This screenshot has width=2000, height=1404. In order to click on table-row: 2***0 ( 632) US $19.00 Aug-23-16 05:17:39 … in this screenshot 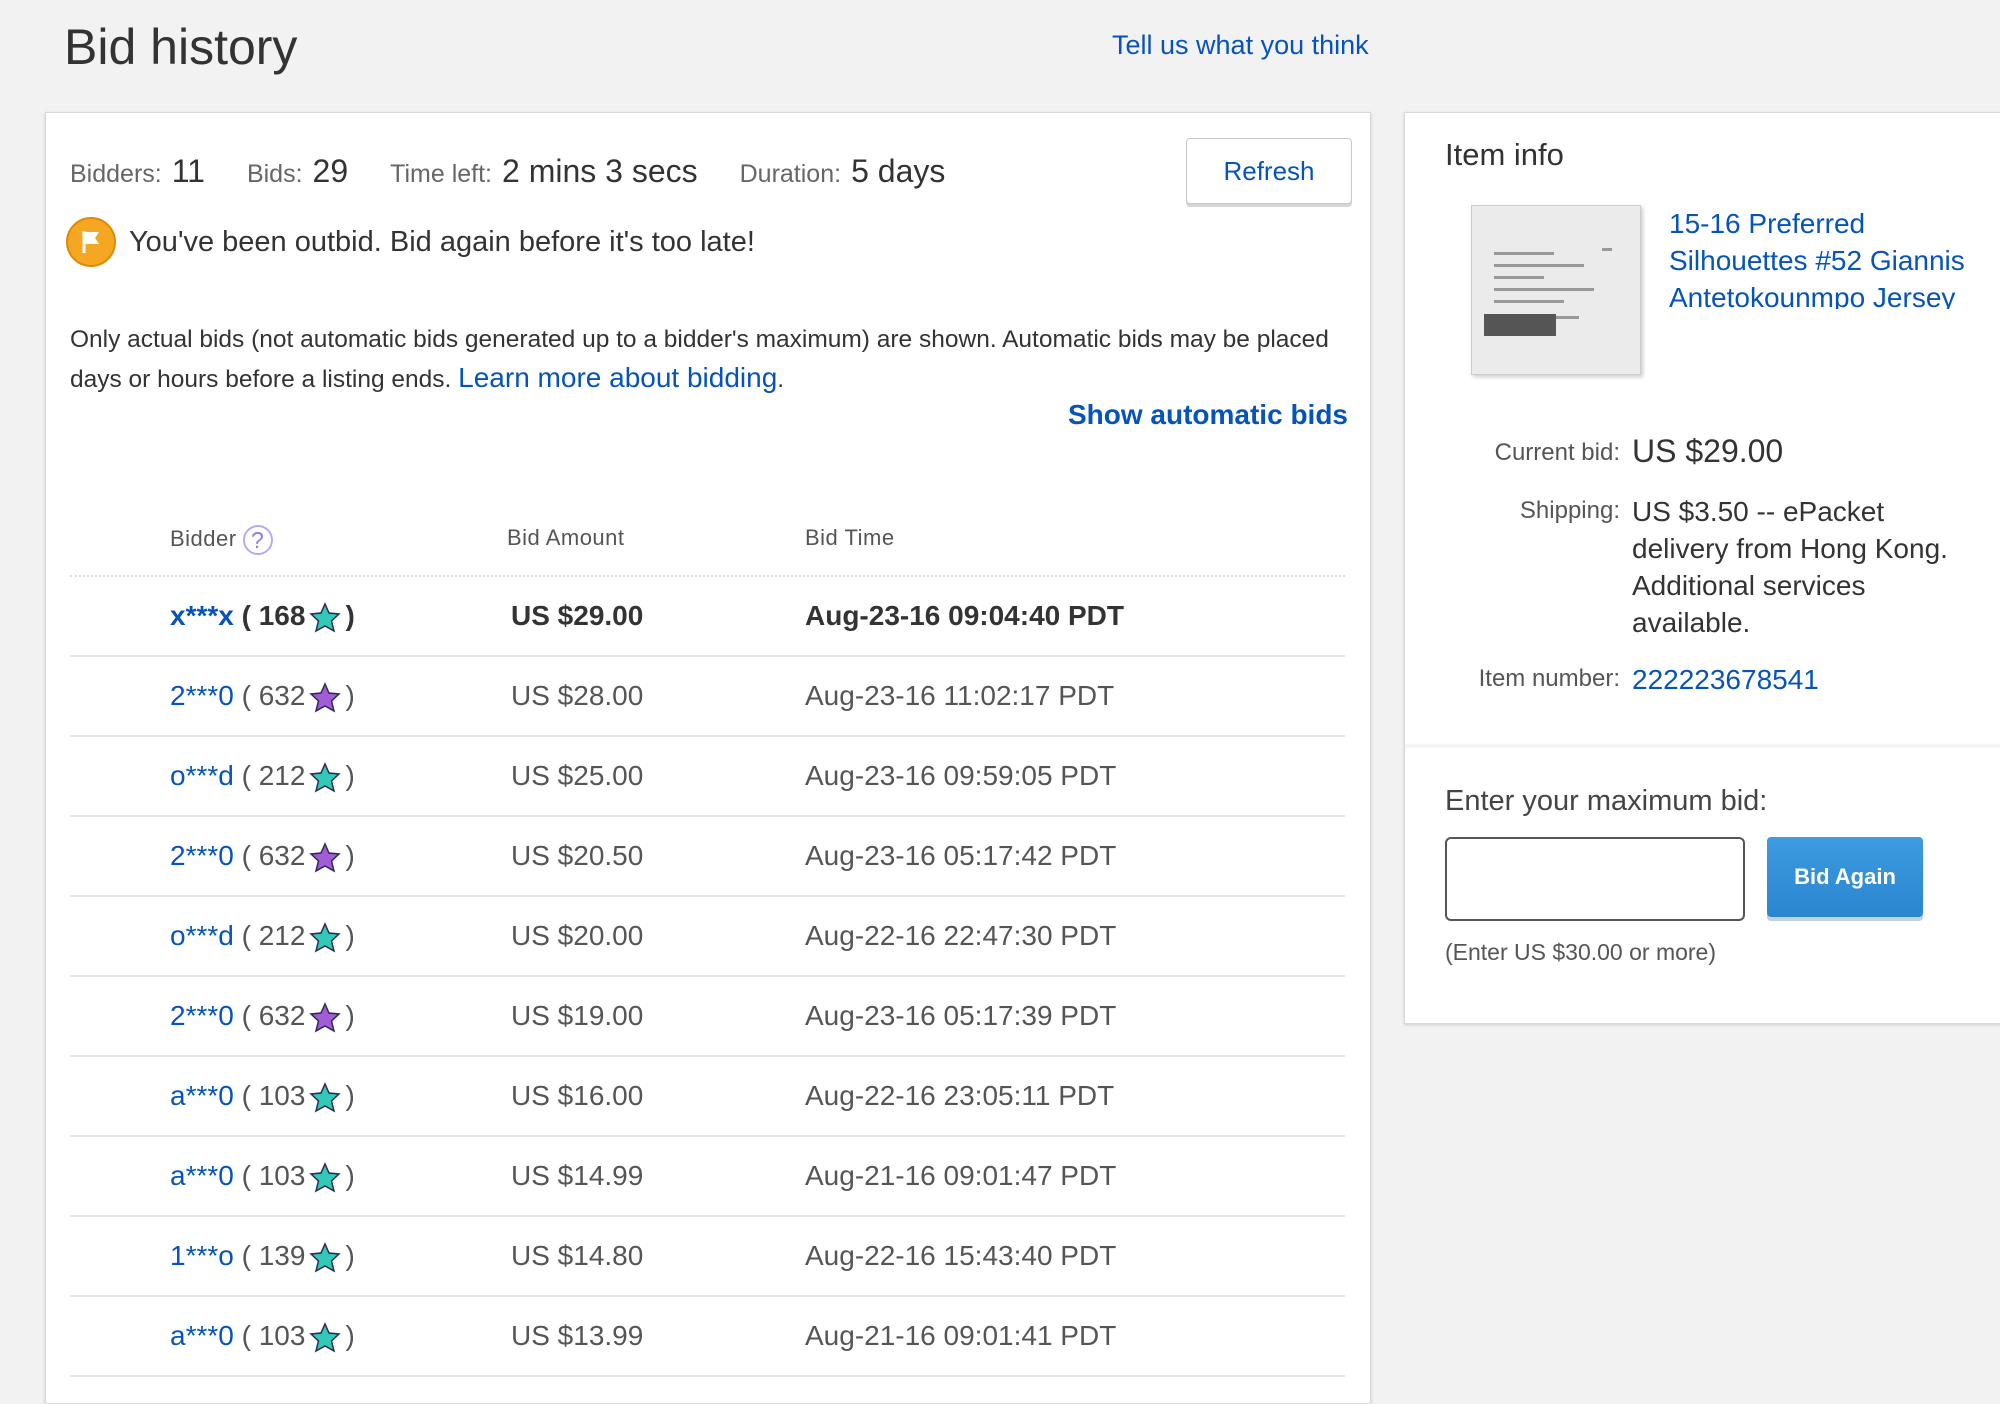, I will do `click(707, 1017)`.